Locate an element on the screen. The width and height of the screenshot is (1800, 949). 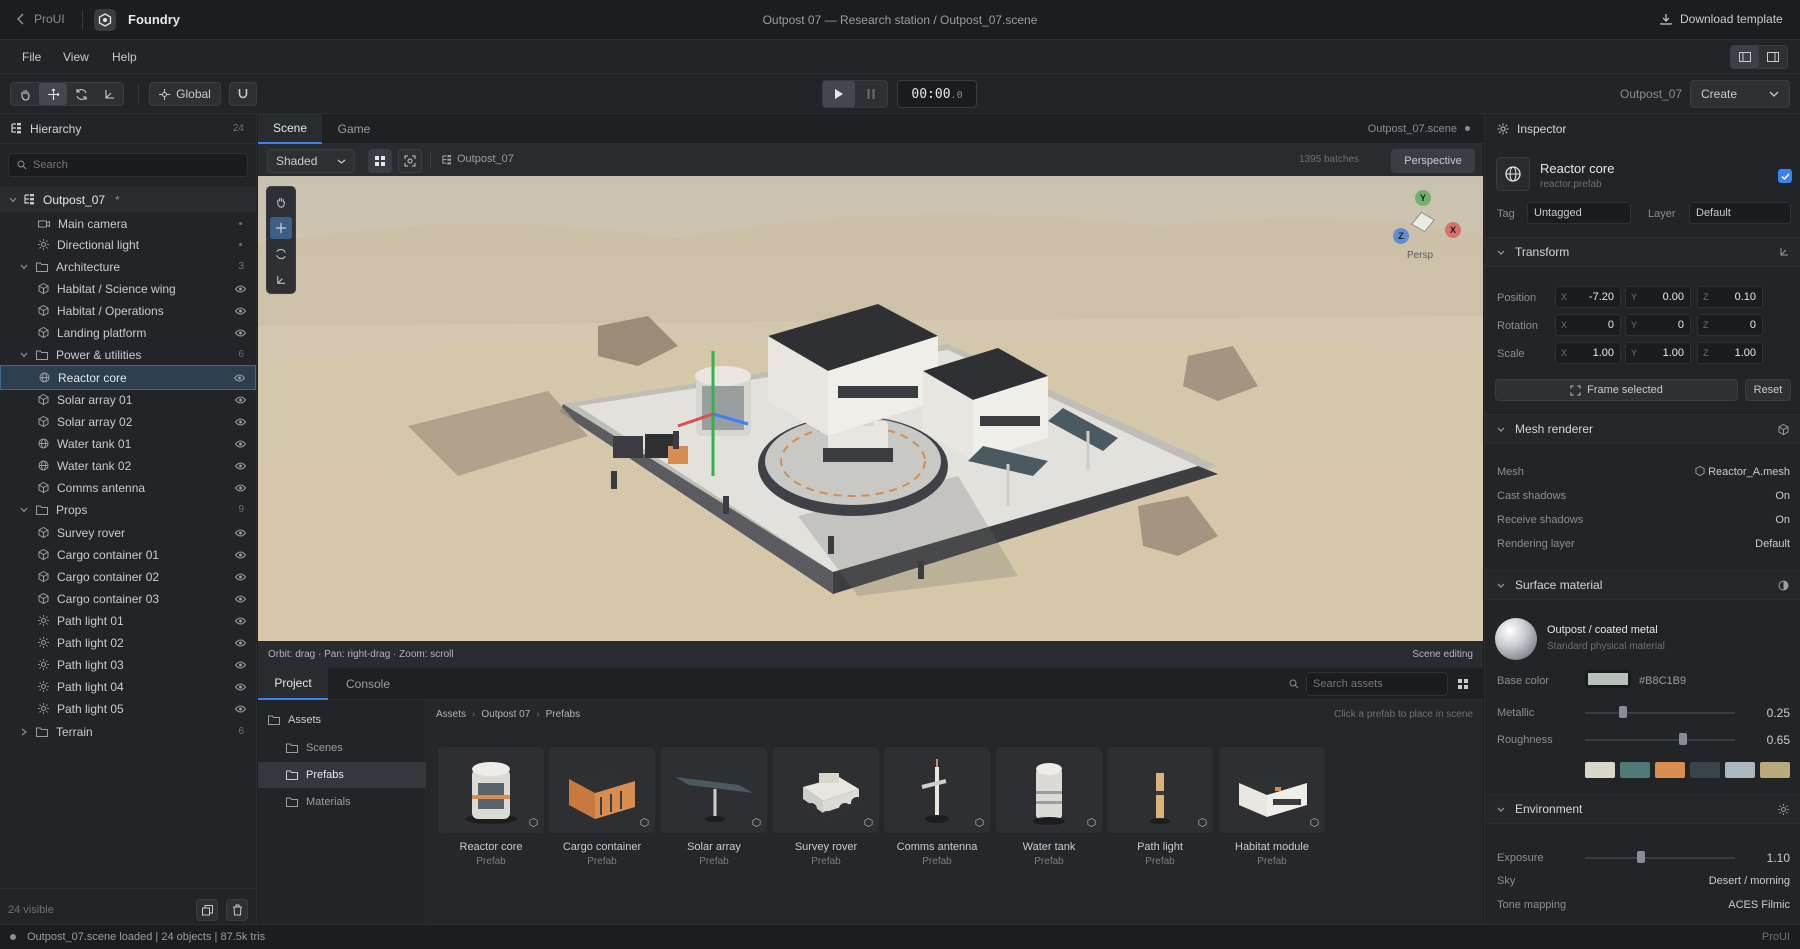
menu-help: Help is located at coordinates (124, 57).